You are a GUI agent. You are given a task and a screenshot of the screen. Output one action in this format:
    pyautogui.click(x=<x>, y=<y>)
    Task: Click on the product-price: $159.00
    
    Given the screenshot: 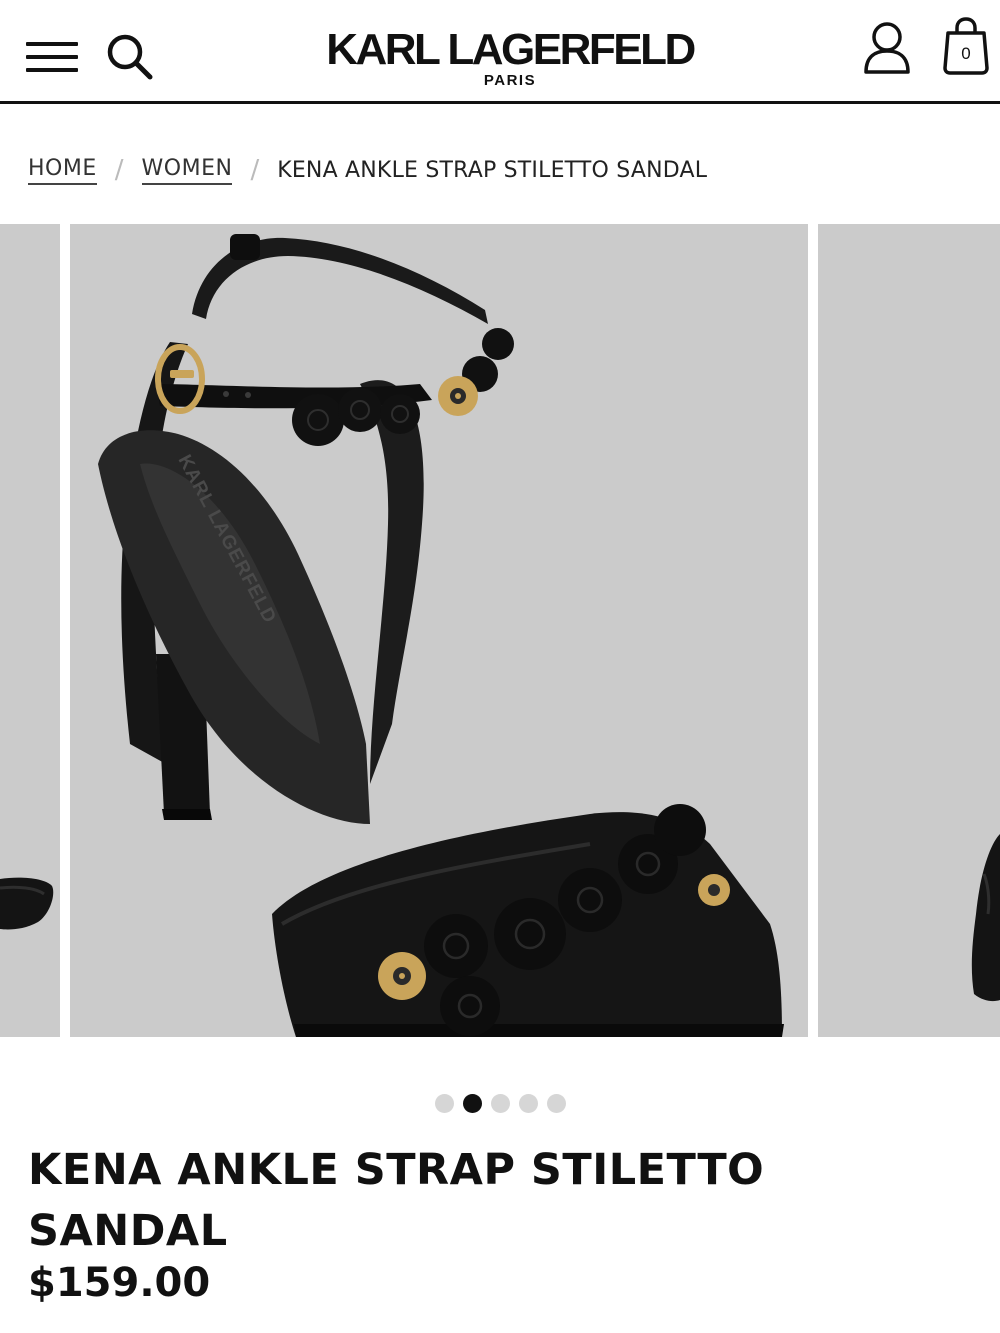 What is the action you would take?
    pyautogui.click(x=119, y=1283)
    